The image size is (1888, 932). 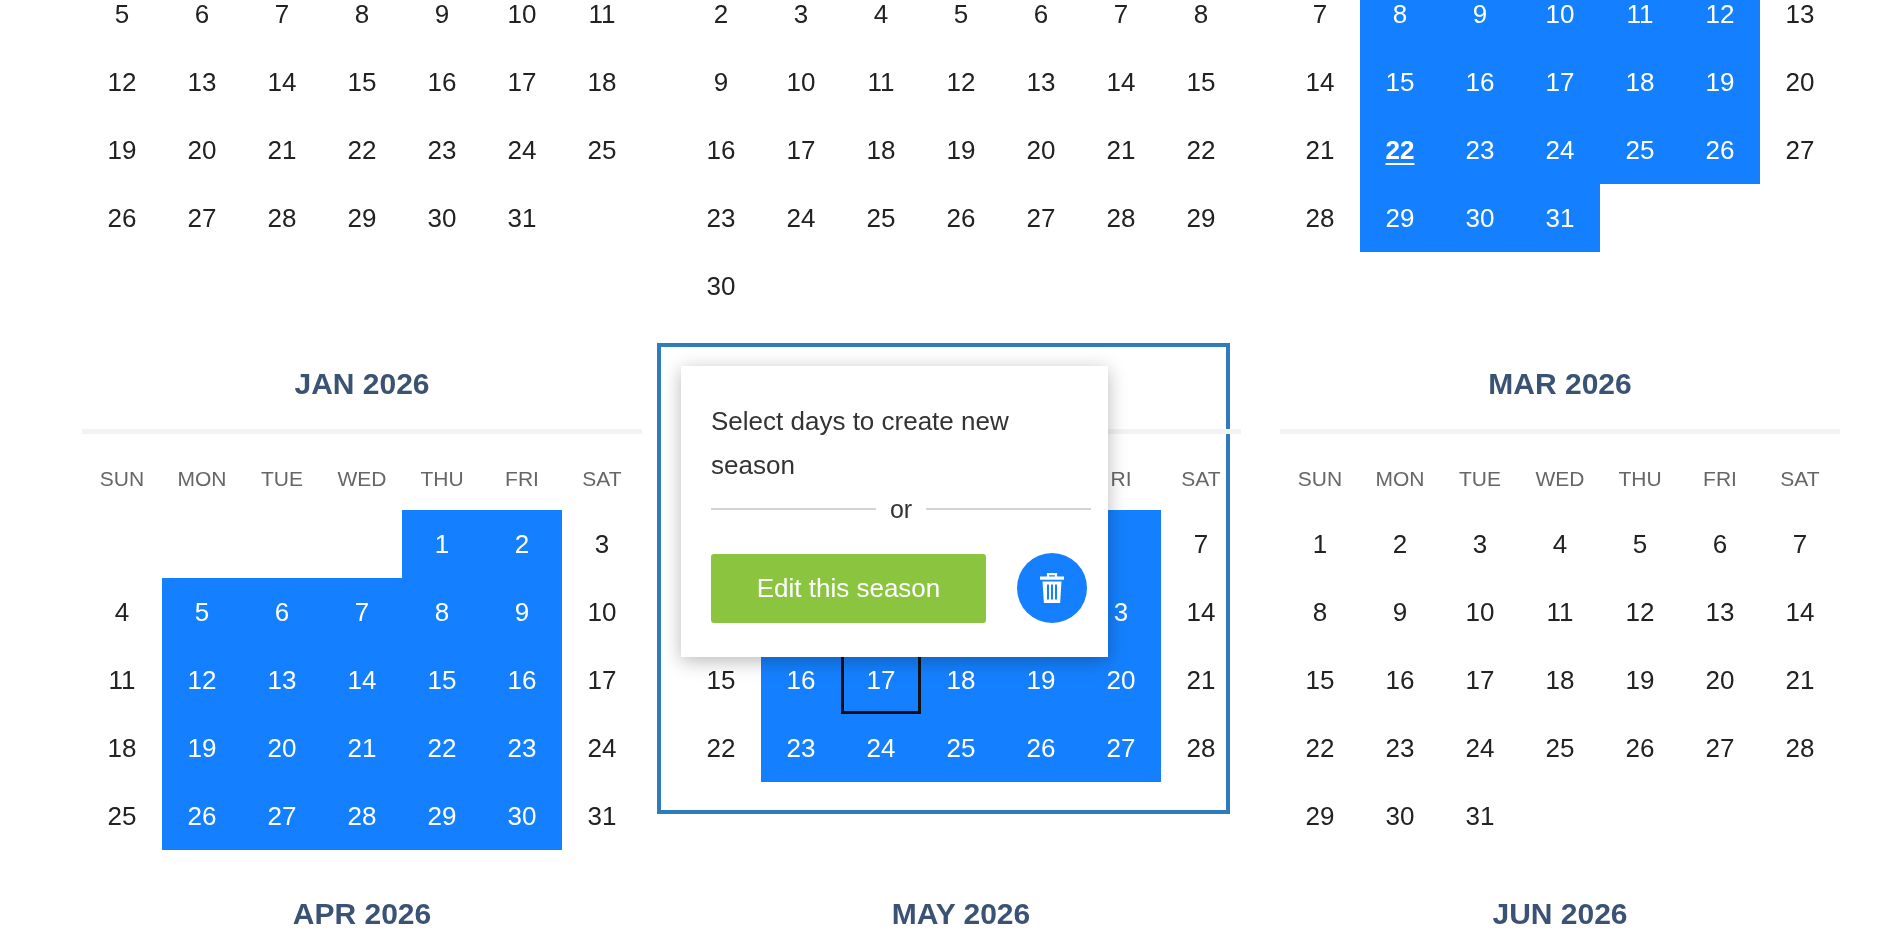 What do you see at coordinates (602, 544) in the screenshot?
I see `day-cell: 3` at bounding box center [602, 544].